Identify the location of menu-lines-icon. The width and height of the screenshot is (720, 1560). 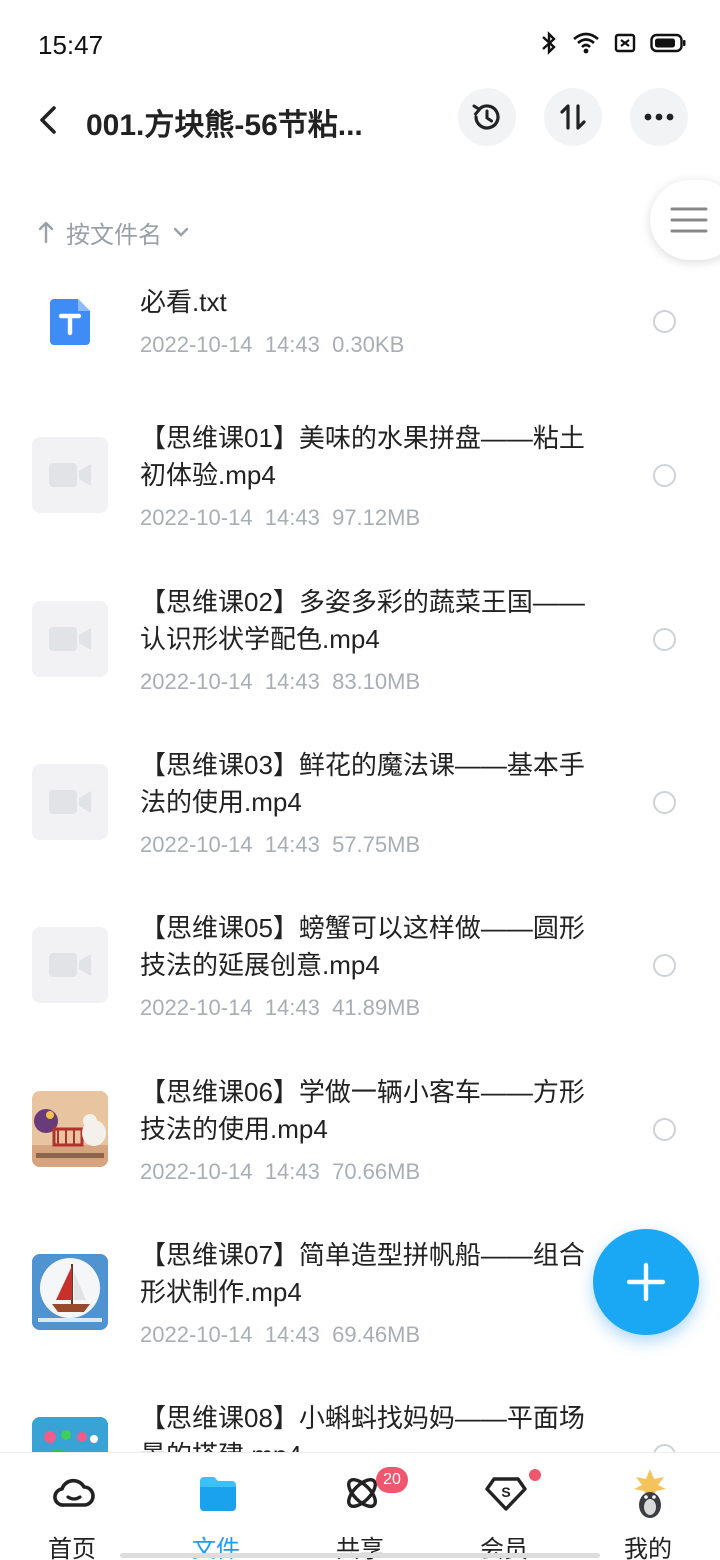
(689, 220).